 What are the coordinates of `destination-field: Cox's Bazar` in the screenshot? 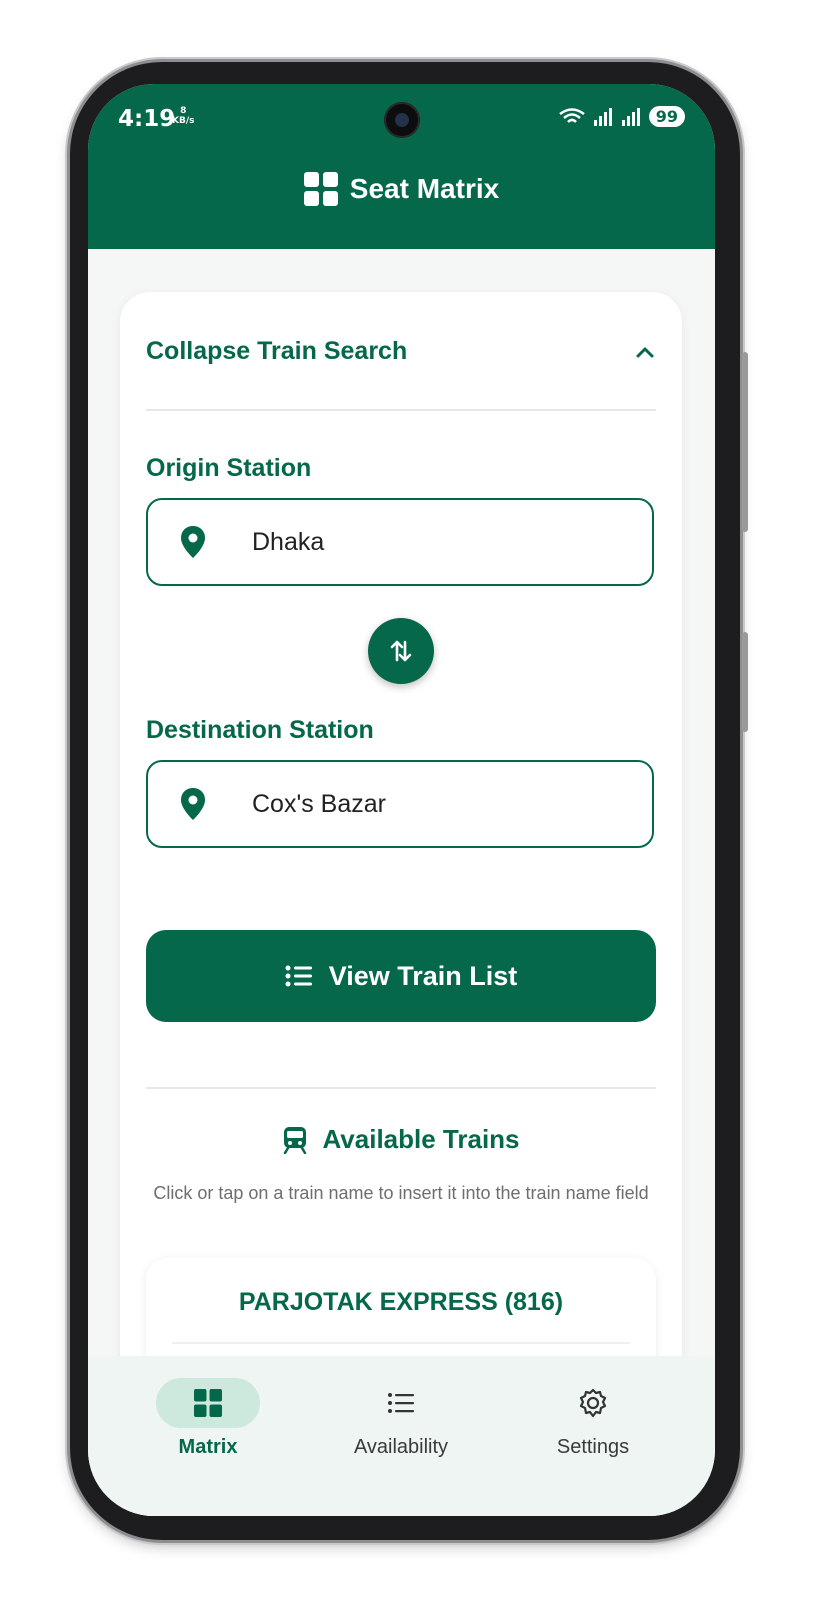 It's located at (400, 804).